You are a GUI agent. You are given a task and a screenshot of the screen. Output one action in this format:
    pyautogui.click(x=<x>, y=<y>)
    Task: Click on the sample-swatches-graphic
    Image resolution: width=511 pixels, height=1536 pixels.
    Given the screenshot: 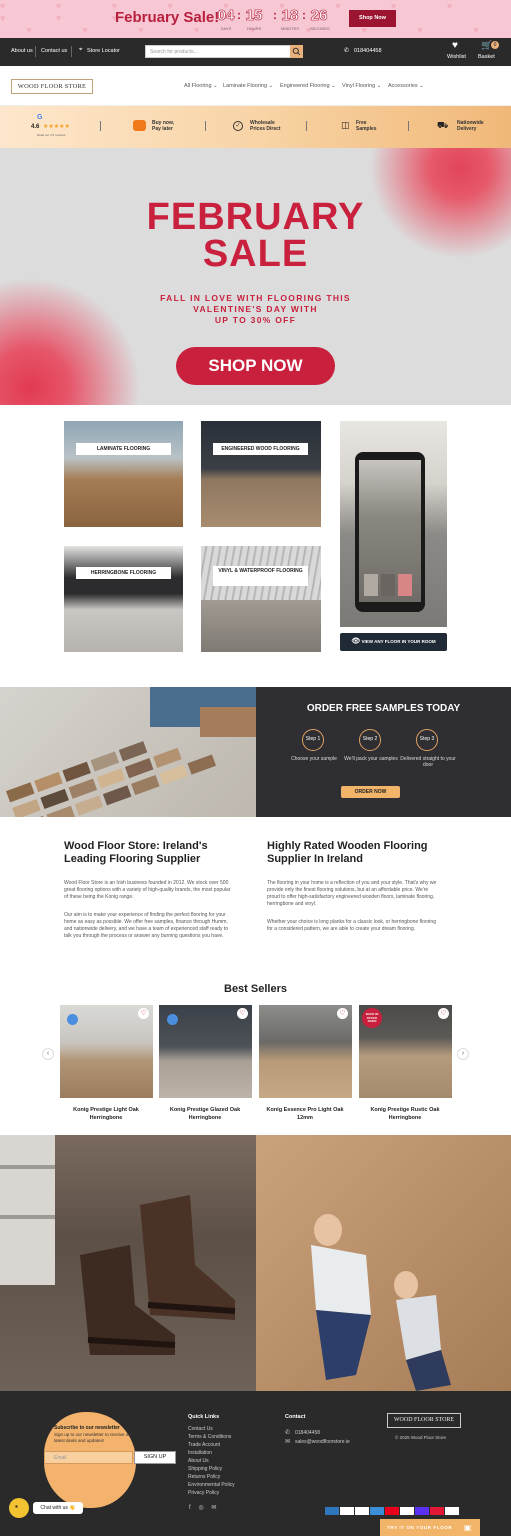 What is the action you would take?
    pyautogui.click(x=131, y=762)
    